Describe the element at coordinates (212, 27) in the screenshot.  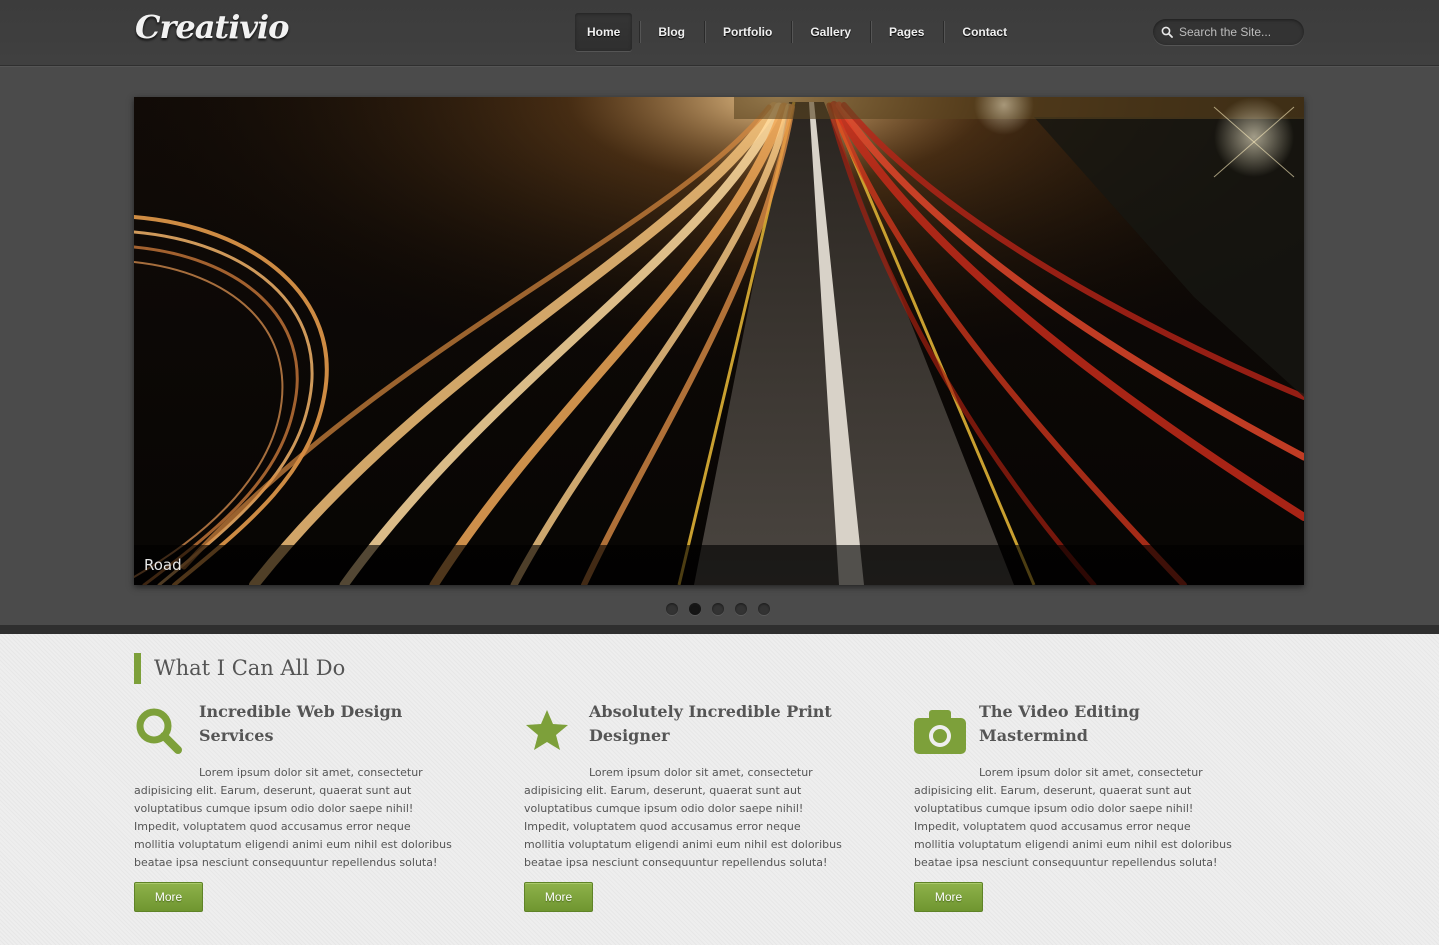
I see `site-logo: Creativio` at that location.